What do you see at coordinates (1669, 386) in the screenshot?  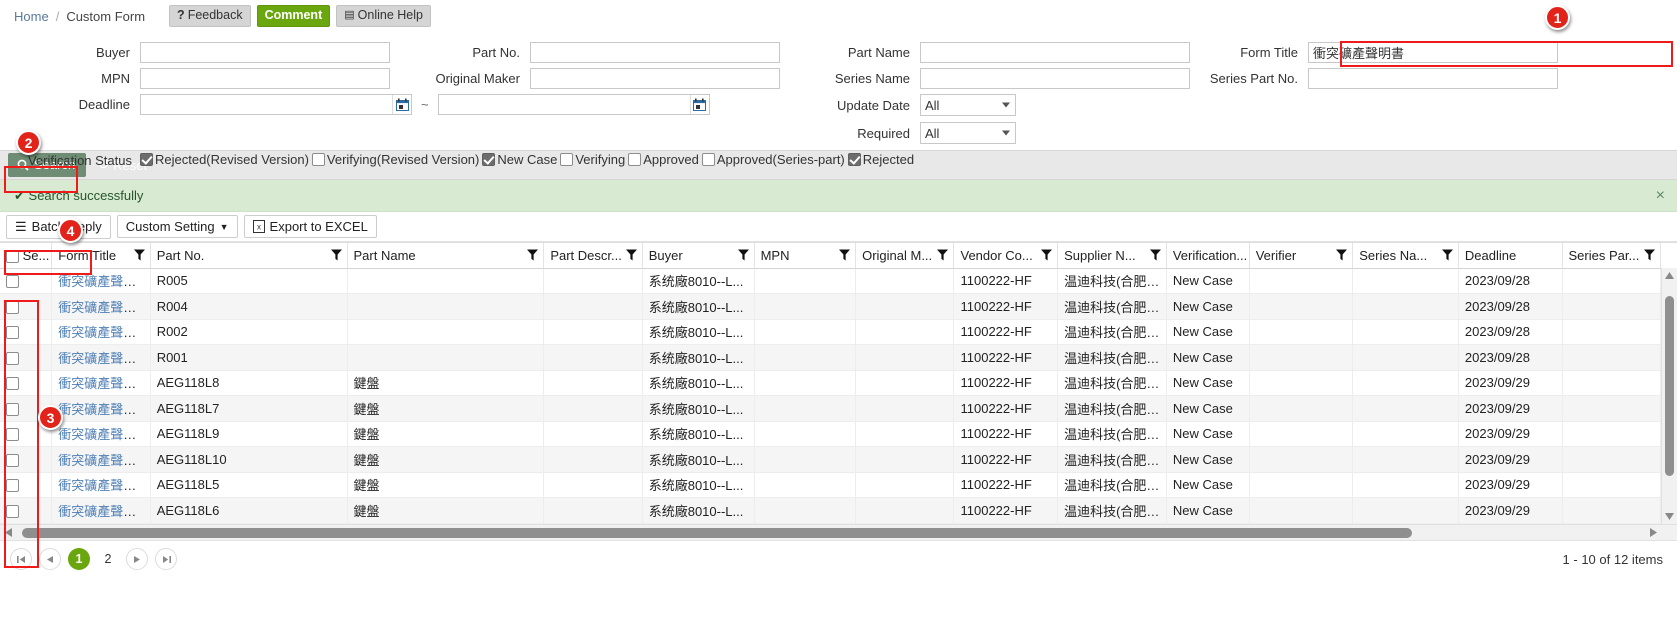 I see `vertical-scroll-thumb` at bounding box center [1669, 386].